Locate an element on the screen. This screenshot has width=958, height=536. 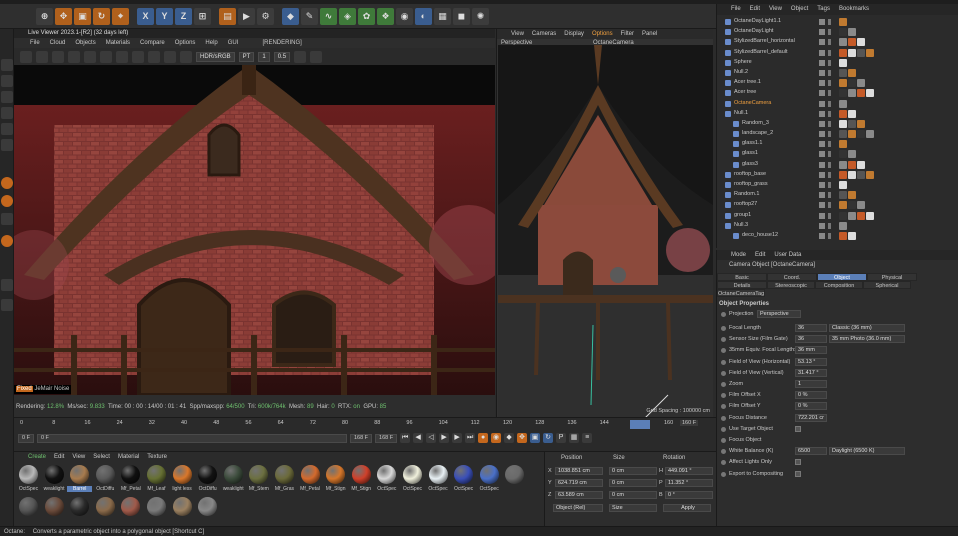
attribute-value: 36 mm is located at coordinates (811, 350).